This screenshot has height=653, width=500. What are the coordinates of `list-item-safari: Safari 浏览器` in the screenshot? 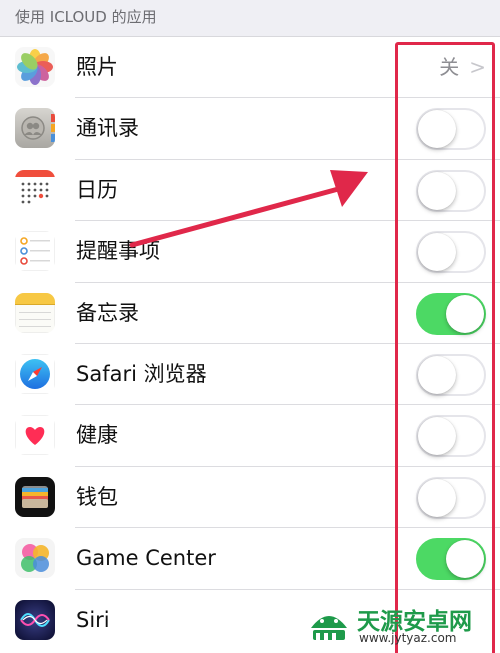 It's located at (250, 374).